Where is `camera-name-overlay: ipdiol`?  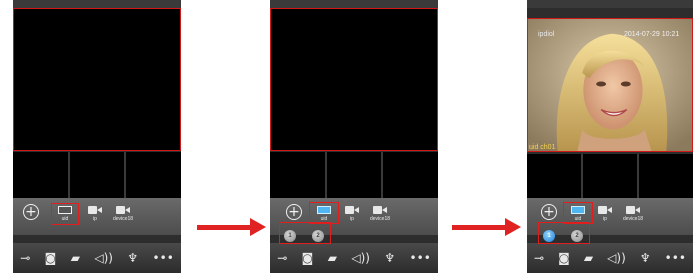 camera-name-overlay: ipdiol is located at coordinates (546, 34).